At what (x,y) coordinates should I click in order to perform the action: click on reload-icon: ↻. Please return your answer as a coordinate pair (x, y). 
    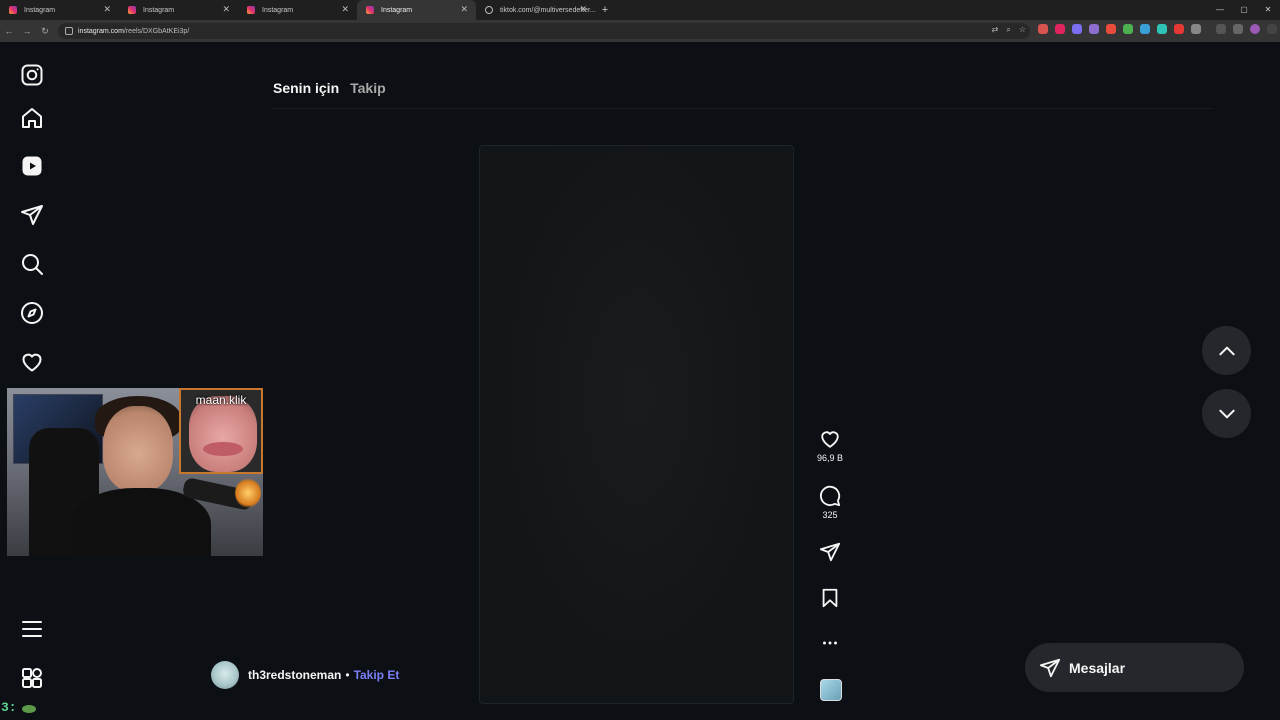
    Looking at the image, I should click on (45, 31).